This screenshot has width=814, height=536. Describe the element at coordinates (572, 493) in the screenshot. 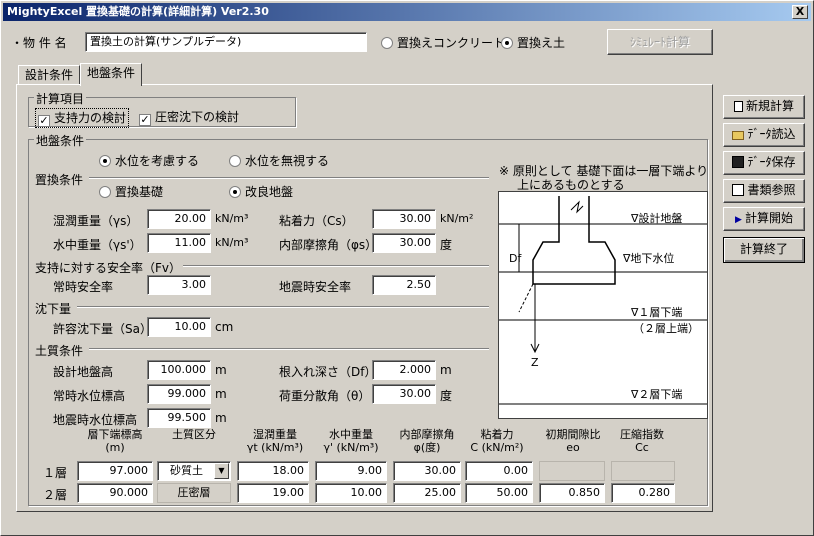

I see `layer2-eo-input: 0.850` at that location.